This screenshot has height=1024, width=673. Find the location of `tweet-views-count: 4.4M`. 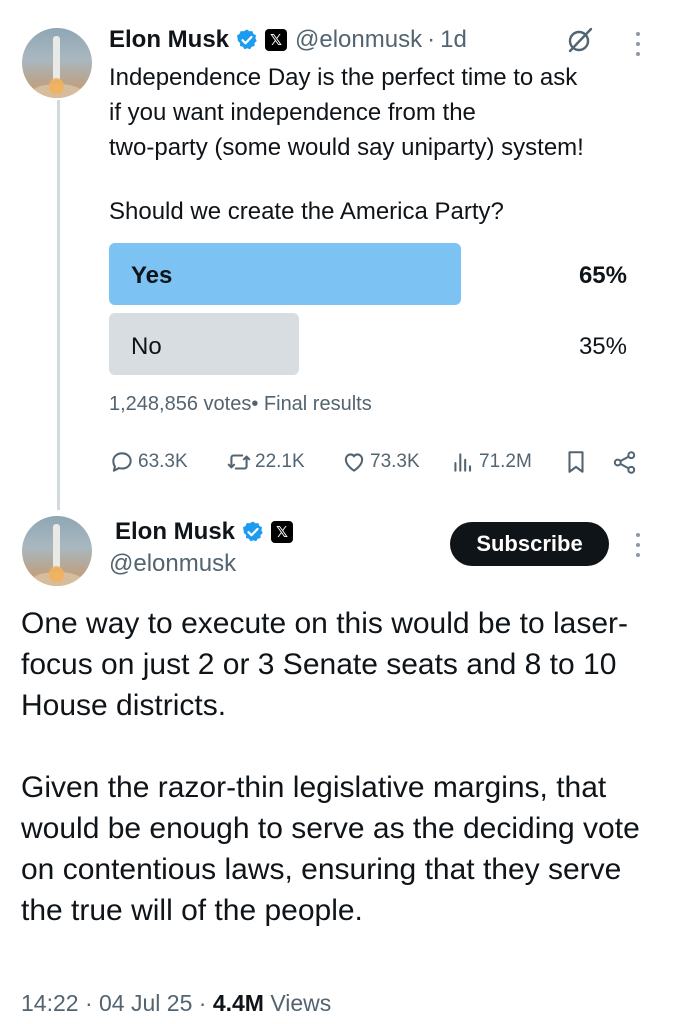

tweet-views-count: 4.4M is located at coordinates (238, 1003).